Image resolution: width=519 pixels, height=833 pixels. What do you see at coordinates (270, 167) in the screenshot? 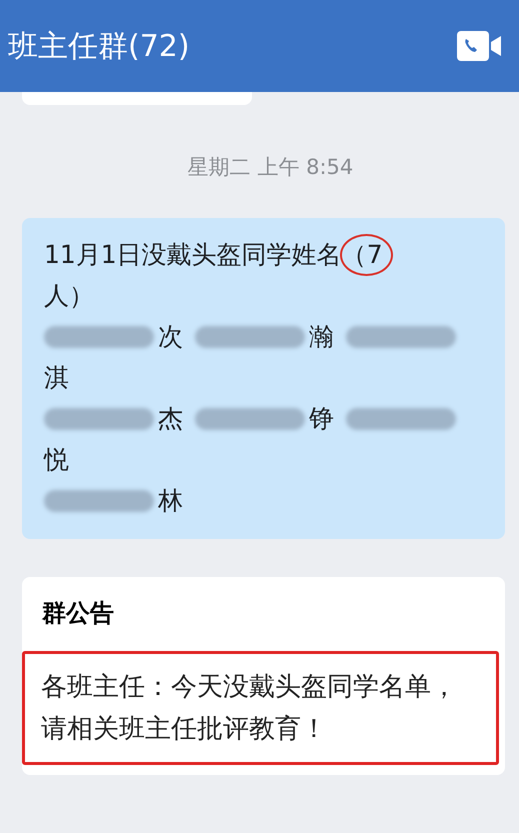
I see `timestamp: 星期二 上午 8:54` at bounding box center [270, 167].